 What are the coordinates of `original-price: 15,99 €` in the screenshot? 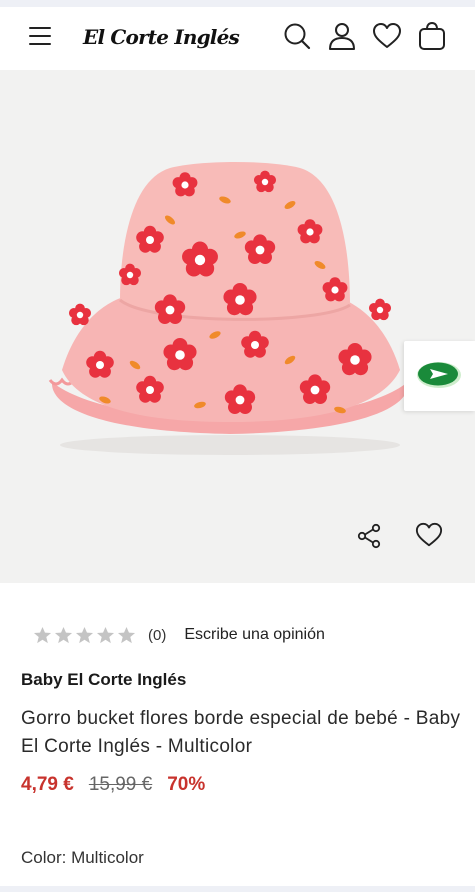 It's located at (120, 784).